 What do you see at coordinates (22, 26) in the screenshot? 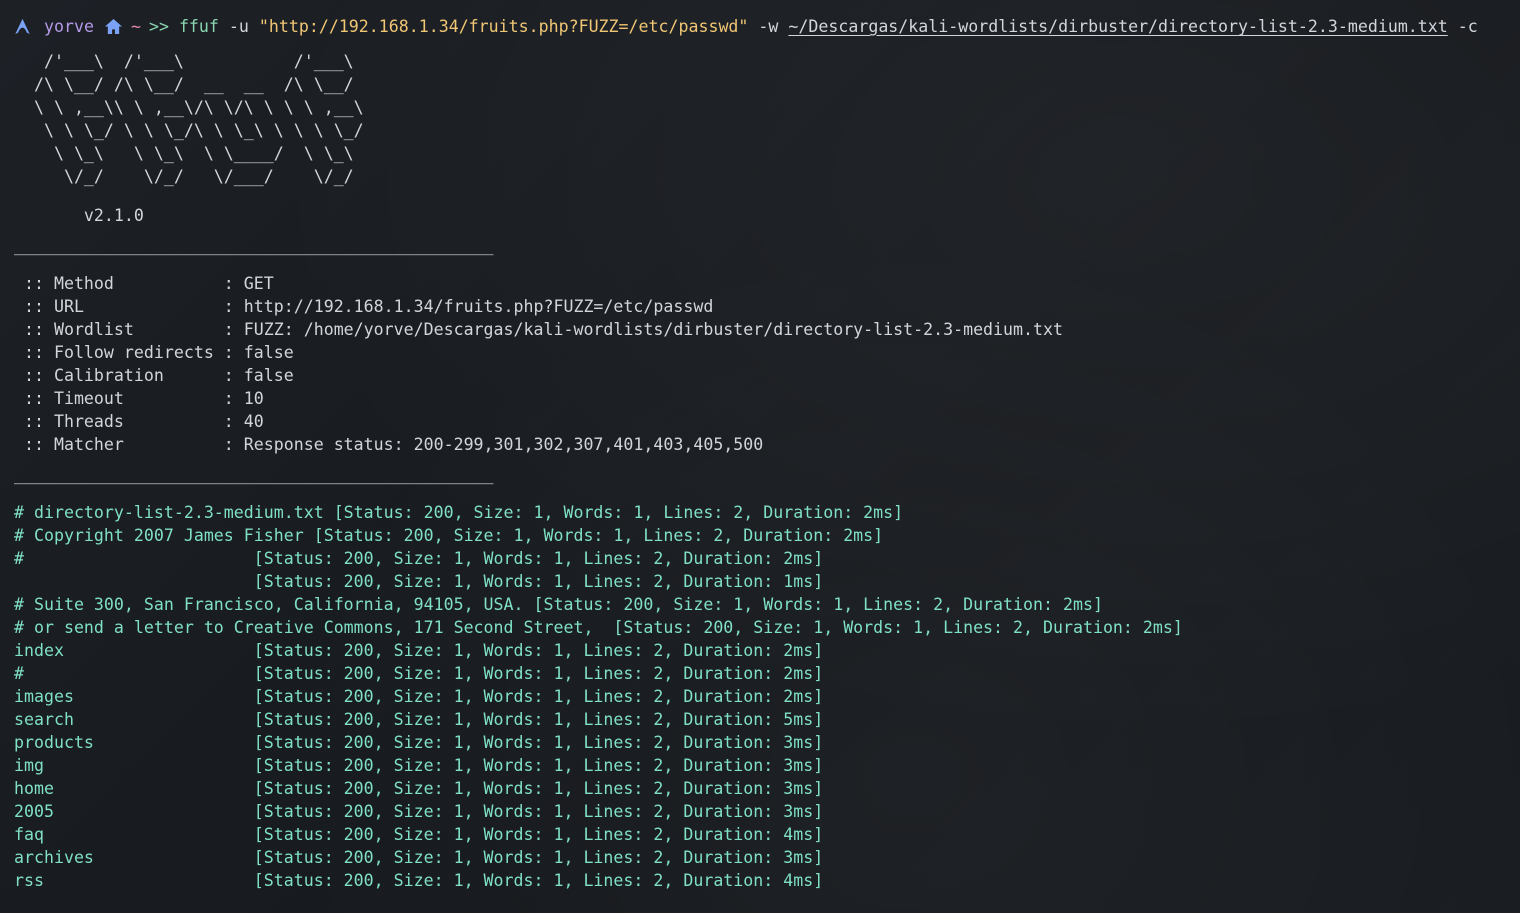
I see `arch-linux-icon` at bounding box center [22, 26].